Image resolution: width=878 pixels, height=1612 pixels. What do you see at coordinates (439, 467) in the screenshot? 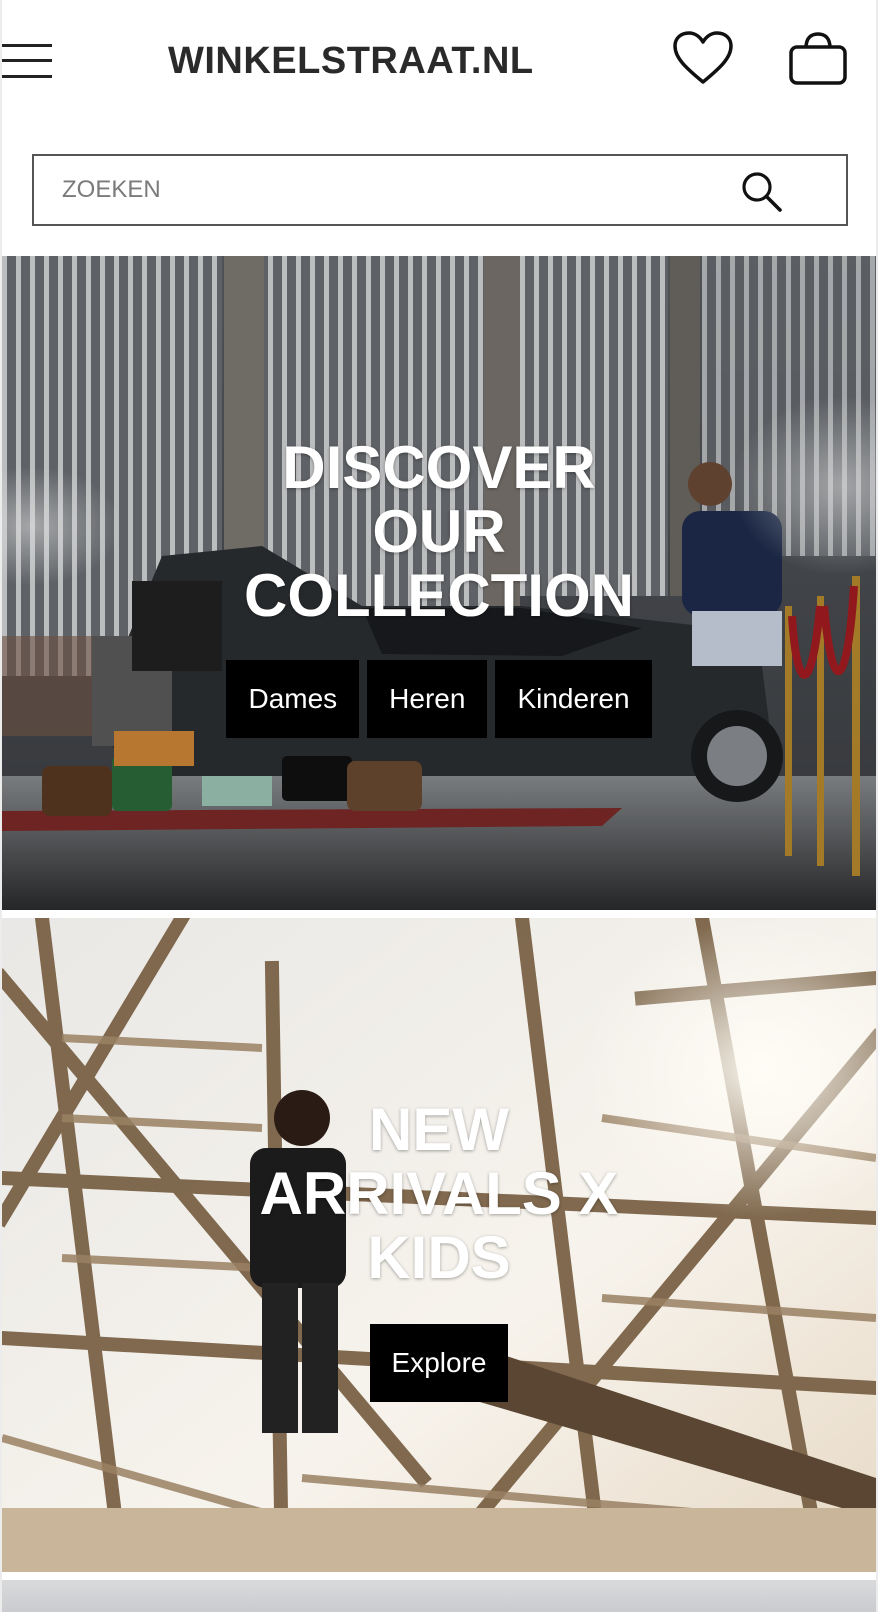
I see `hero-collection-title-line: DISCOVER` at bounding box center [439, 467].